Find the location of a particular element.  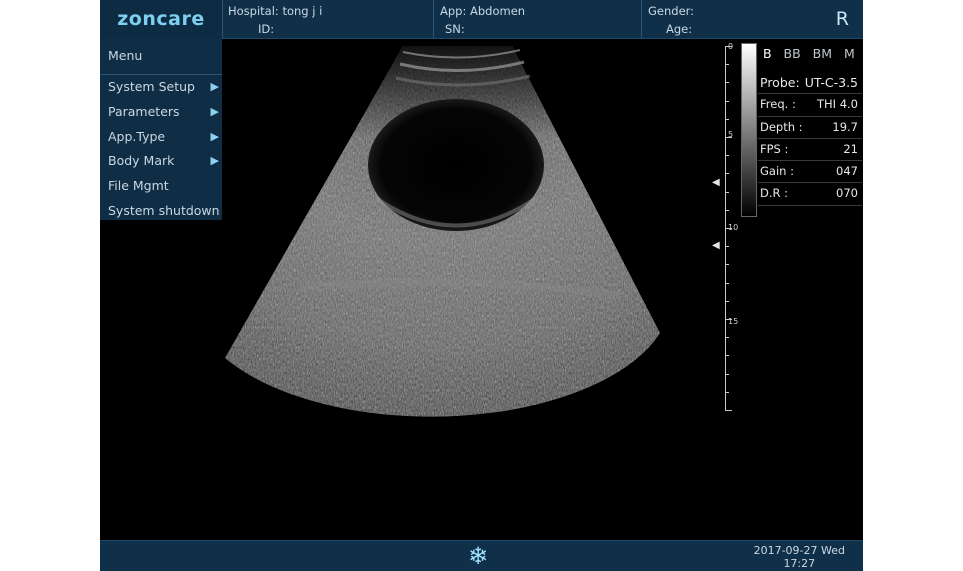

menu-item-system-setup: System Setup ▶ is located at coordinates (161, 87).